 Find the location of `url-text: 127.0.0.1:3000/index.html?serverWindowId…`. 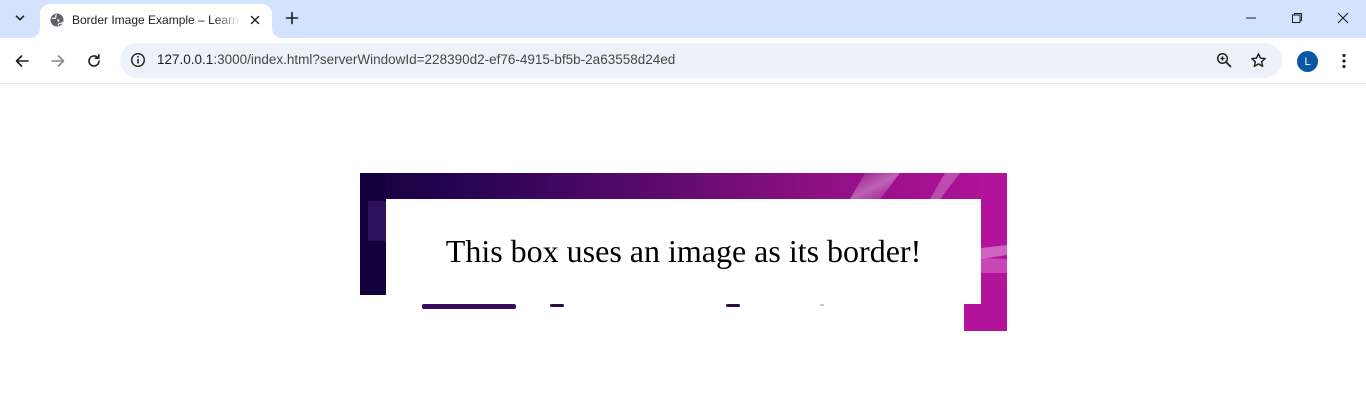

url-text: 127.0.0.1:3000/index.html?serverWindowId… is located at coordinates (416, 59).